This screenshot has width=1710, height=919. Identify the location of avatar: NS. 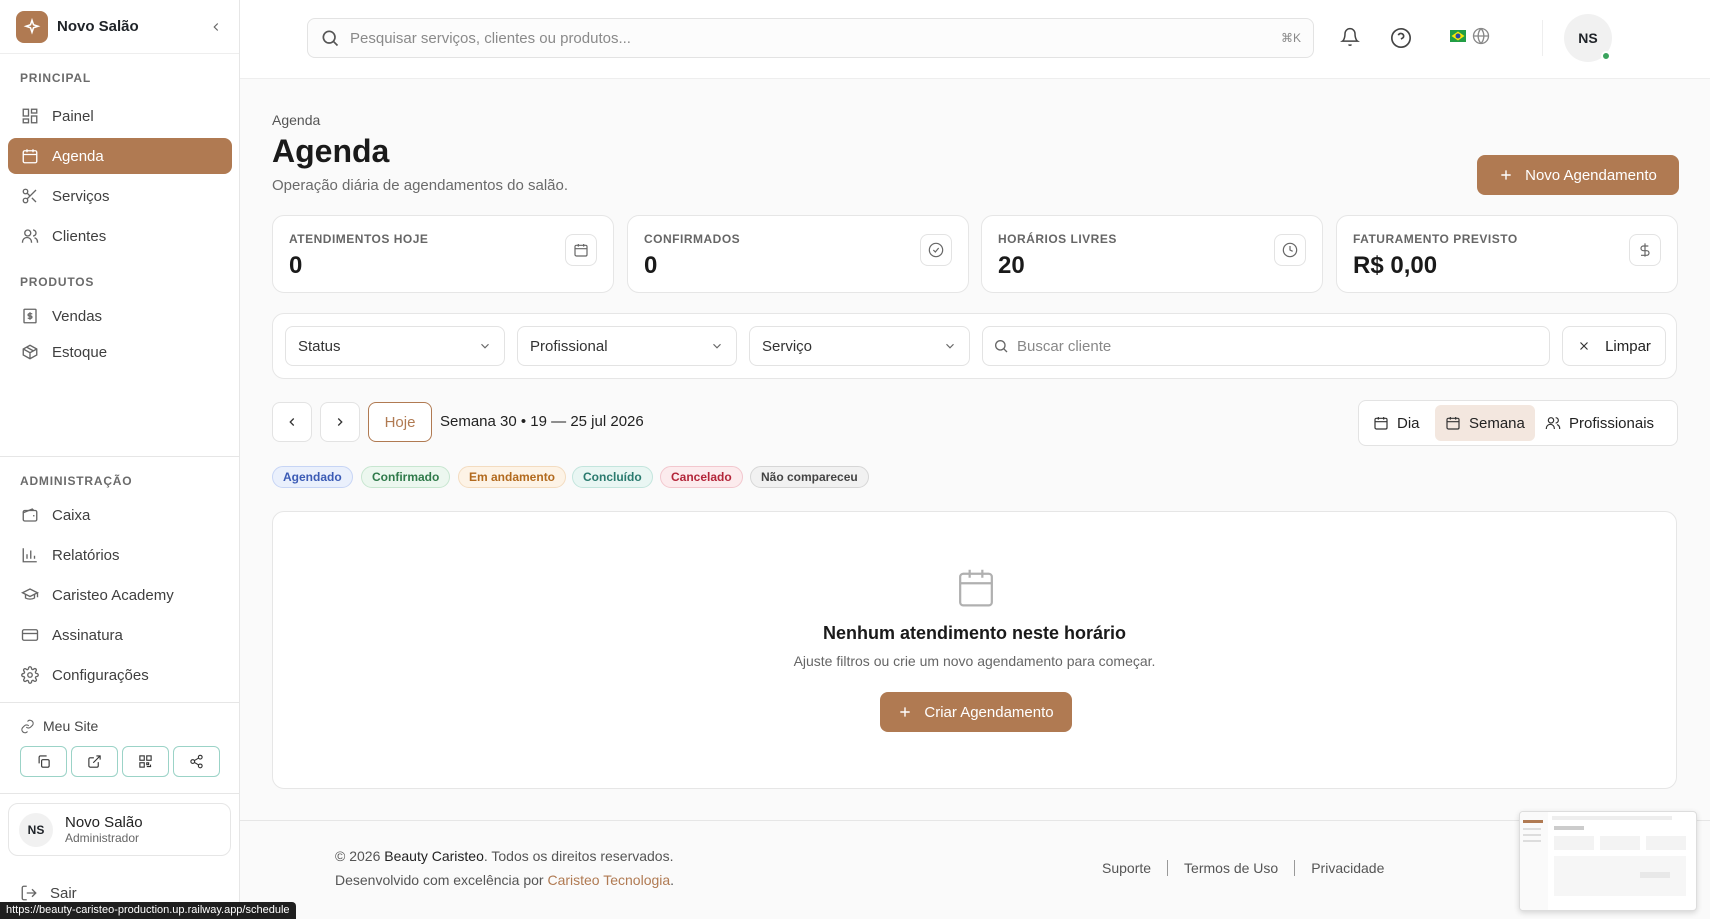
(36, 829).